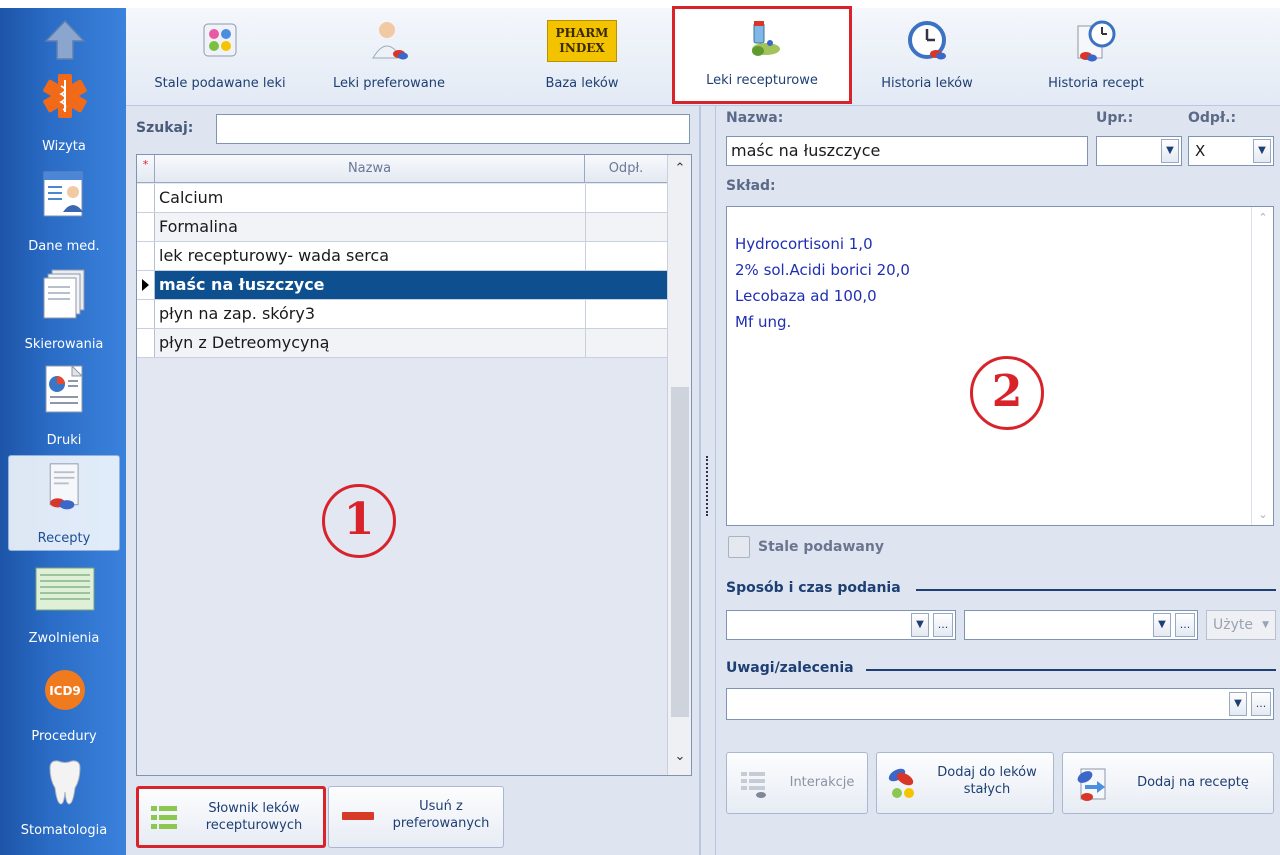  I want to click on grid-header: * Nazwa Odpł., so click(402, 169).